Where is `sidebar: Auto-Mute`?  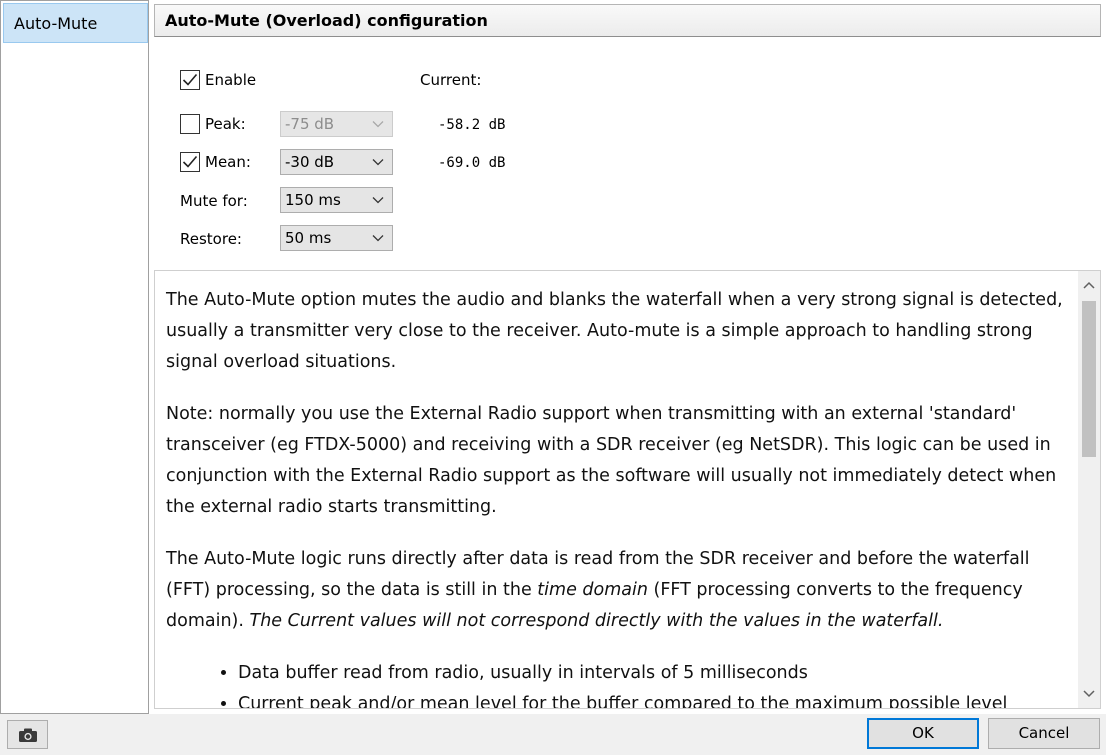
sidebar: Auto-Mute is located at coordinates (74, 357).